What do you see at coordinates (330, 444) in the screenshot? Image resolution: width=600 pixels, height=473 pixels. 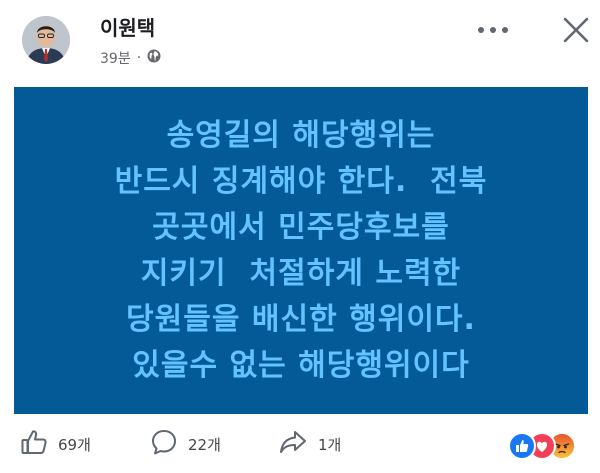 I see `share-count: 1개` at bounding box center [330, 444].